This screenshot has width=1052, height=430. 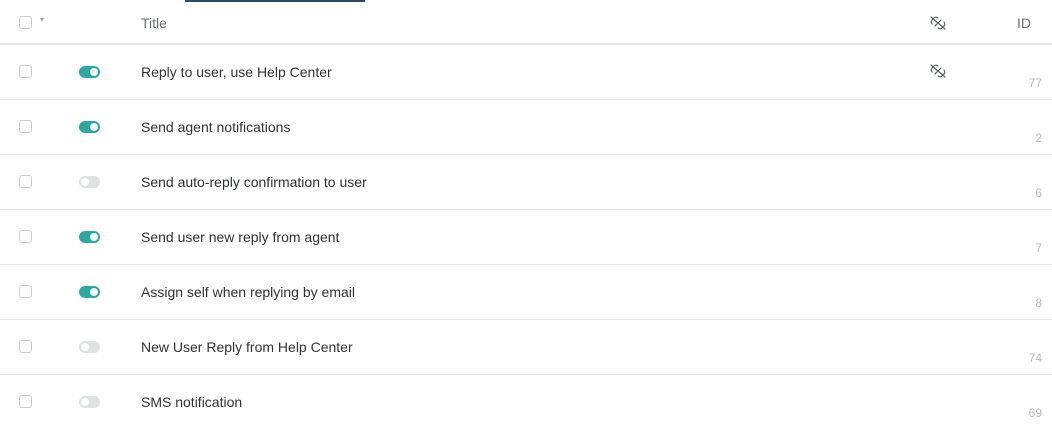 I want to click on row-id: 6, so click(x=1038, y=193).